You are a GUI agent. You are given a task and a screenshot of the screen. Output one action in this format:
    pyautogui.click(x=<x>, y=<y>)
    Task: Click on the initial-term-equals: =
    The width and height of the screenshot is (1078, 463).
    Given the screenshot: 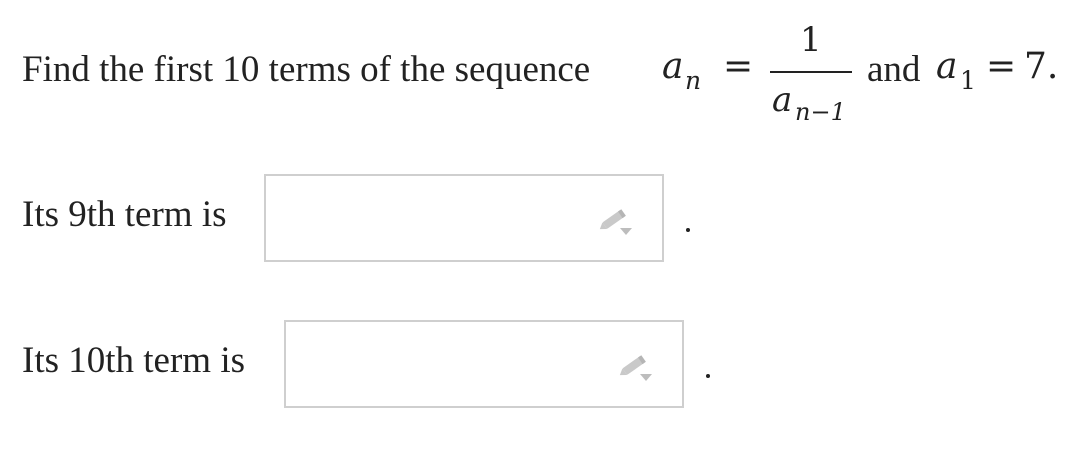 What is the action you would take?
    pyautogui.click(x=1001, y=66)
    